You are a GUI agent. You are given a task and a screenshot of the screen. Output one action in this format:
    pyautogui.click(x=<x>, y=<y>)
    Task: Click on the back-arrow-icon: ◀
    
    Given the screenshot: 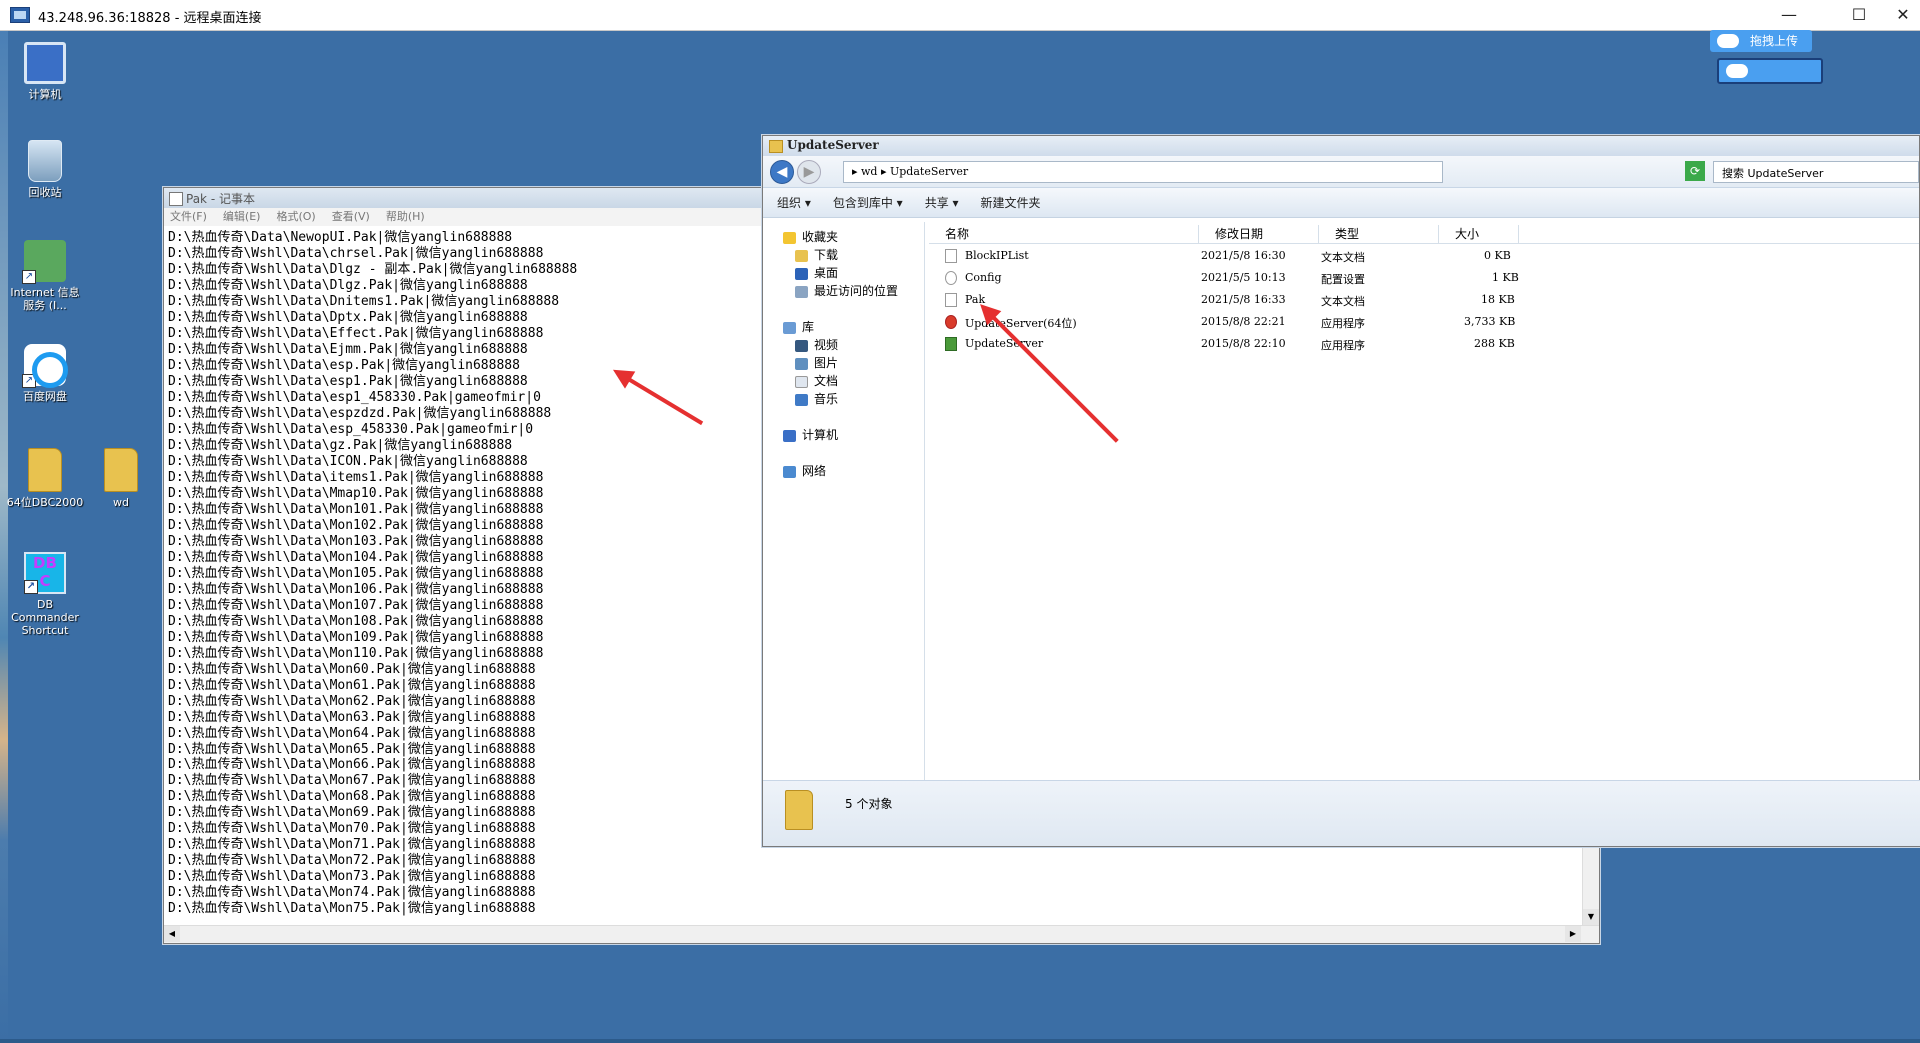 What is the action you would take?
    pyautogui.click(x=782, y=172)
    